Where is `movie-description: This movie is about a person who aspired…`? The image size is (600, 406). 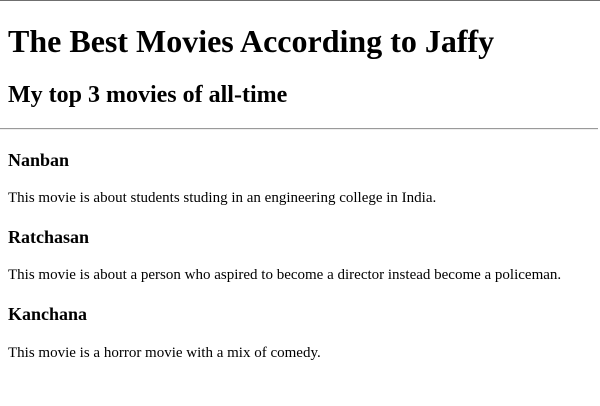 movie-description: This movie is about a person who aspired… is located at coordinates (285, 275).